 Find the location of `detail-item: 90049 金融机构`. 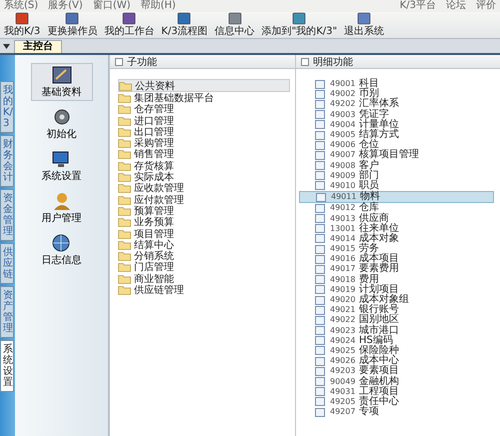

detail-item: 90049 金融机构 is located at coordinates (396, 381).